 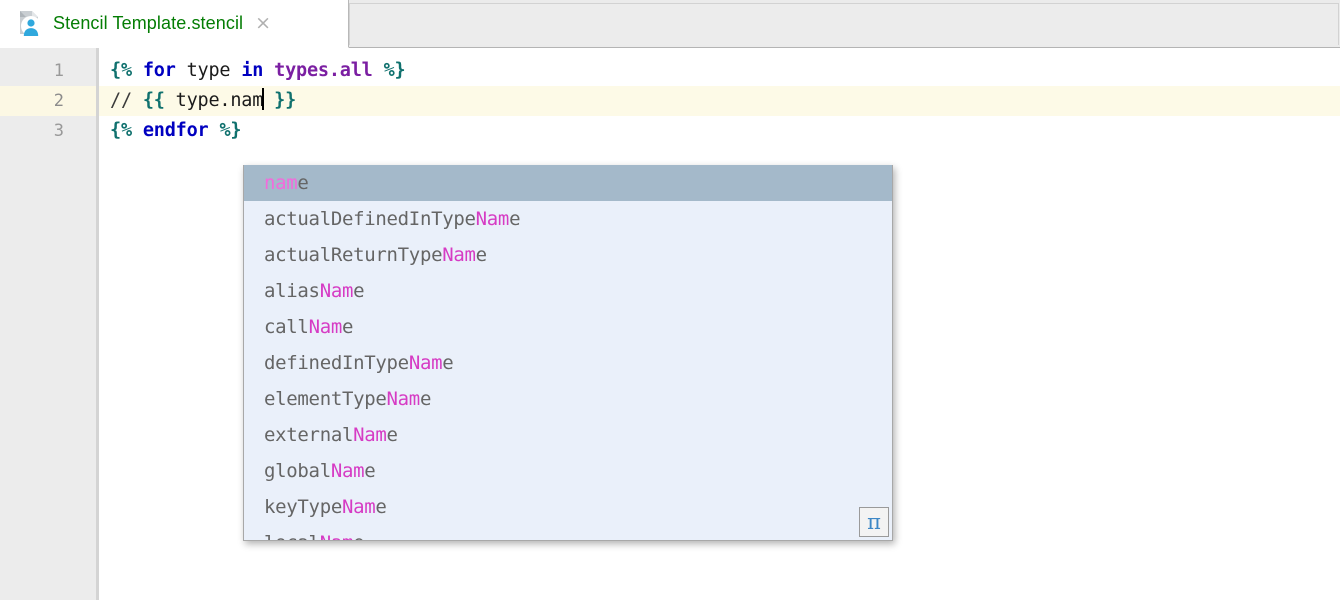 What do you see at coordinates (323, 70) in the screenshot?
I see `code-token: types.all` at bounding box center [323, 70].